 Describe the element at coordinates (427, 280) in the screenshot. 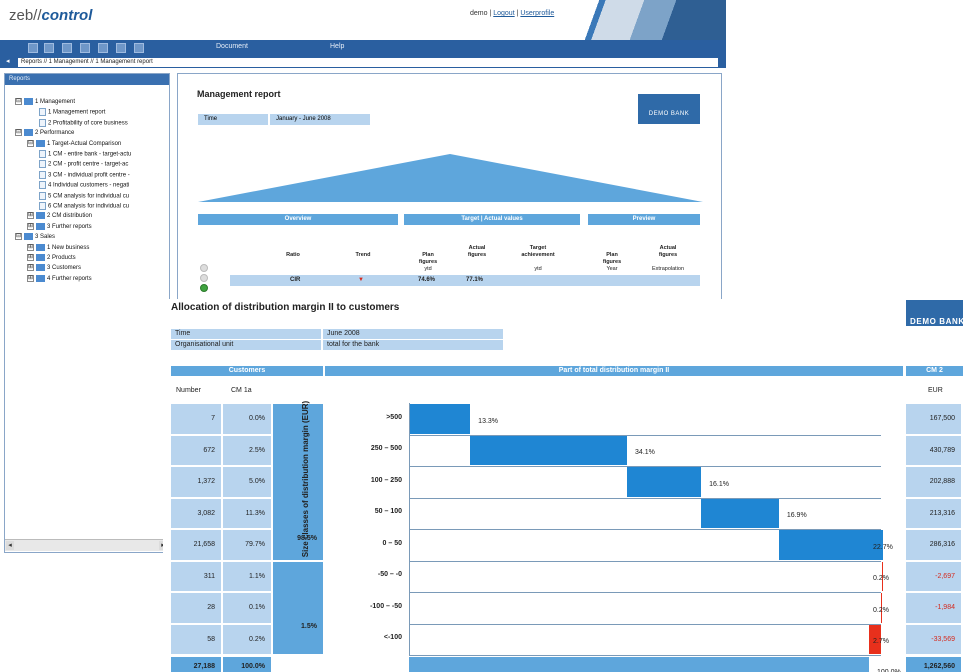

I see `cir-plan: 74.6%` at that location.